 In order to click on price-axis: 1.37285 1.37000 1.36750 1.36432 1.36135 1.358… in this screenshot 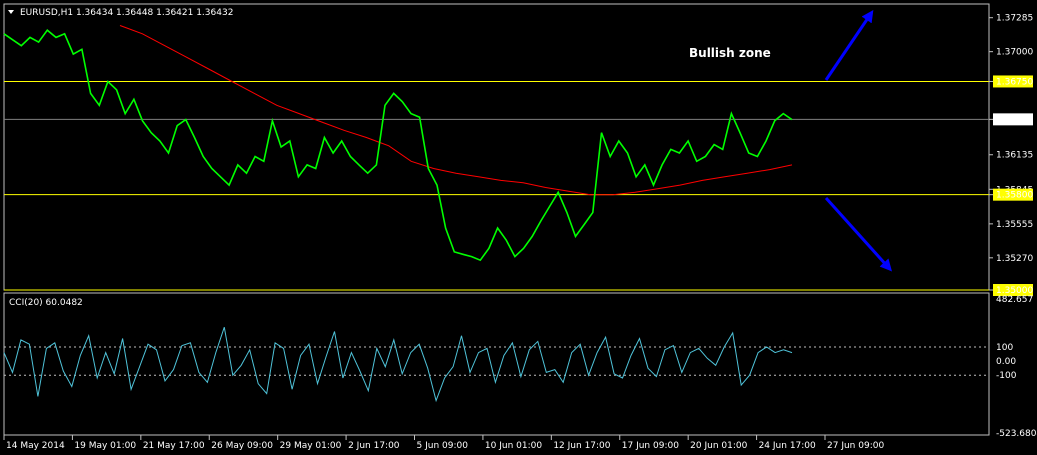, I will do `click(1011, 155)`.